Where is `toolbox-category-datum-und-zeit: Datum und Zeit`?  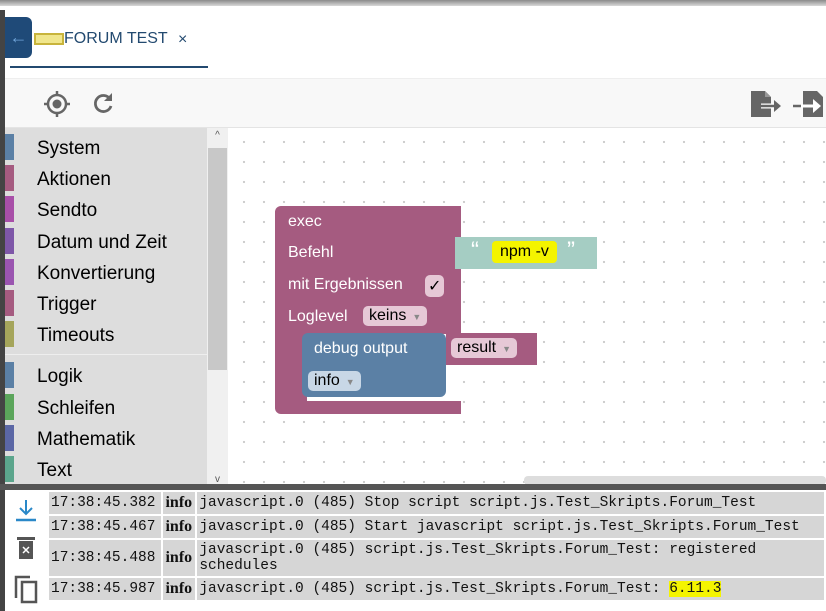
toolbox-category-datum-und-zeit: Datum und Zeit is located at coordinates (106, 240).